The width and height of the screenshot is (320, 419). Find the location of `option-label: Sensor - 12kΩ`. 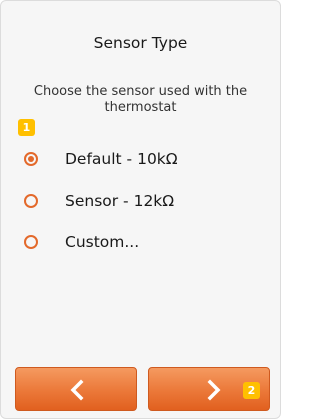

option-label: Sensor - 12kΩ is located at coordinates (120, 201).